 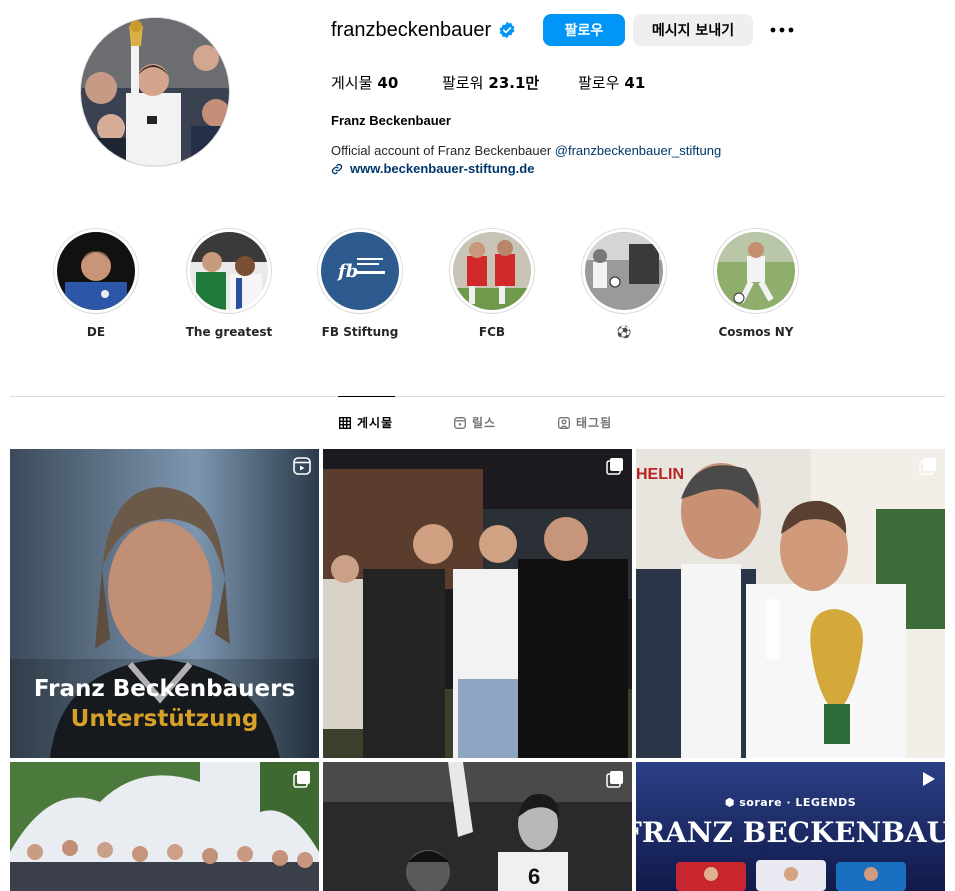 What do you see at coordinates (375, 423) in the screenshot?
I see `tab-posts-label: 게시물` at bounding box center [375, 423].